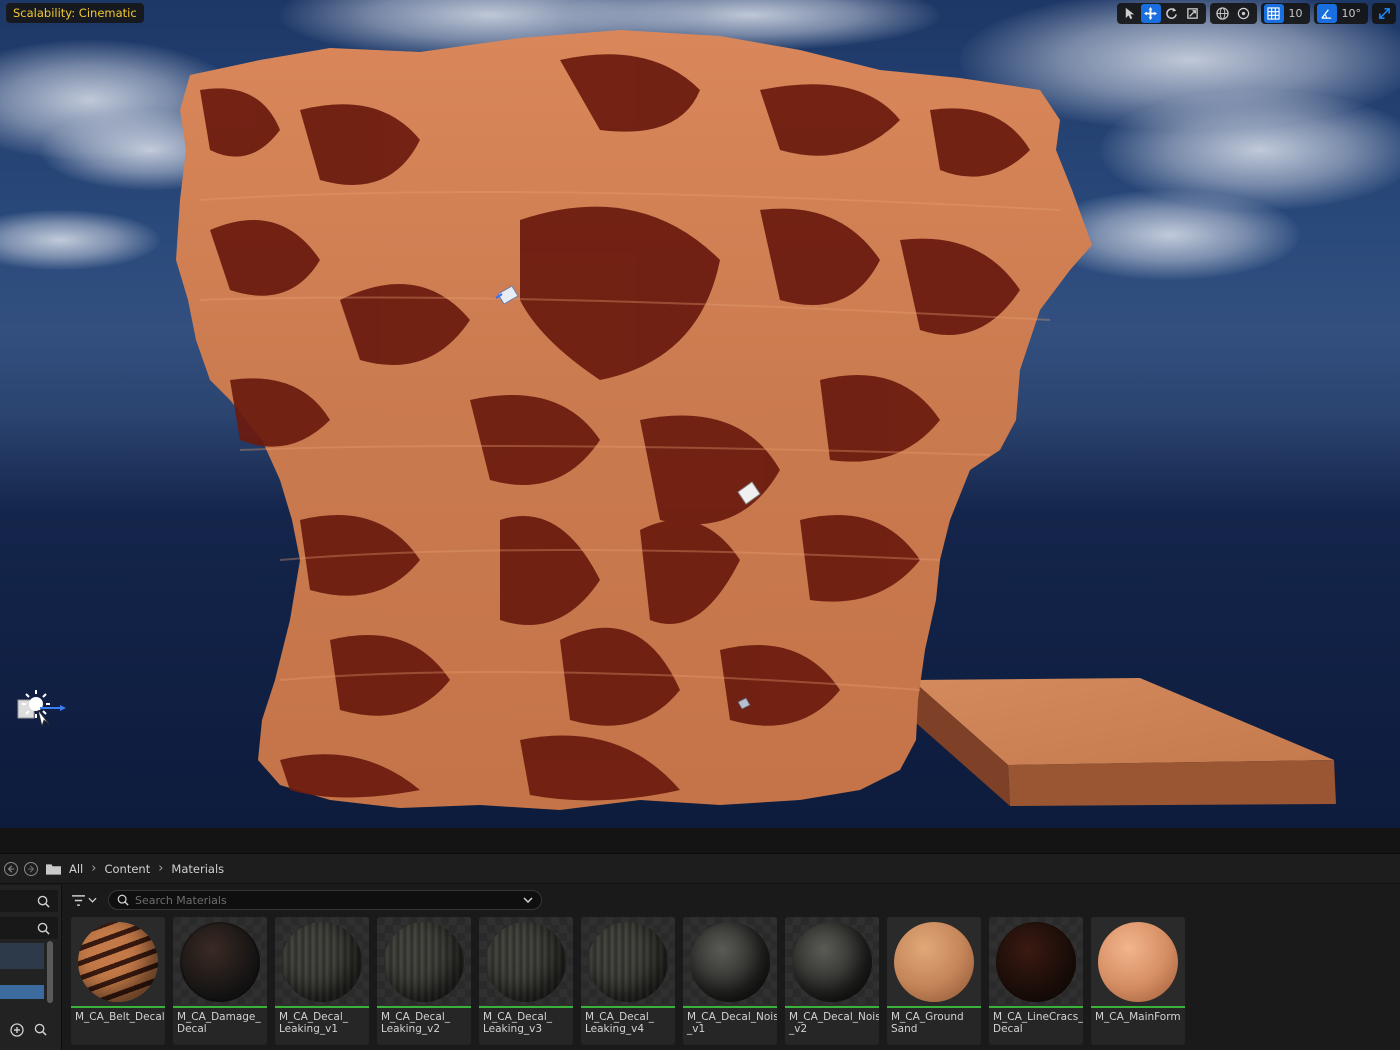  I want to click on folder-tree-item, so click(22, 956).